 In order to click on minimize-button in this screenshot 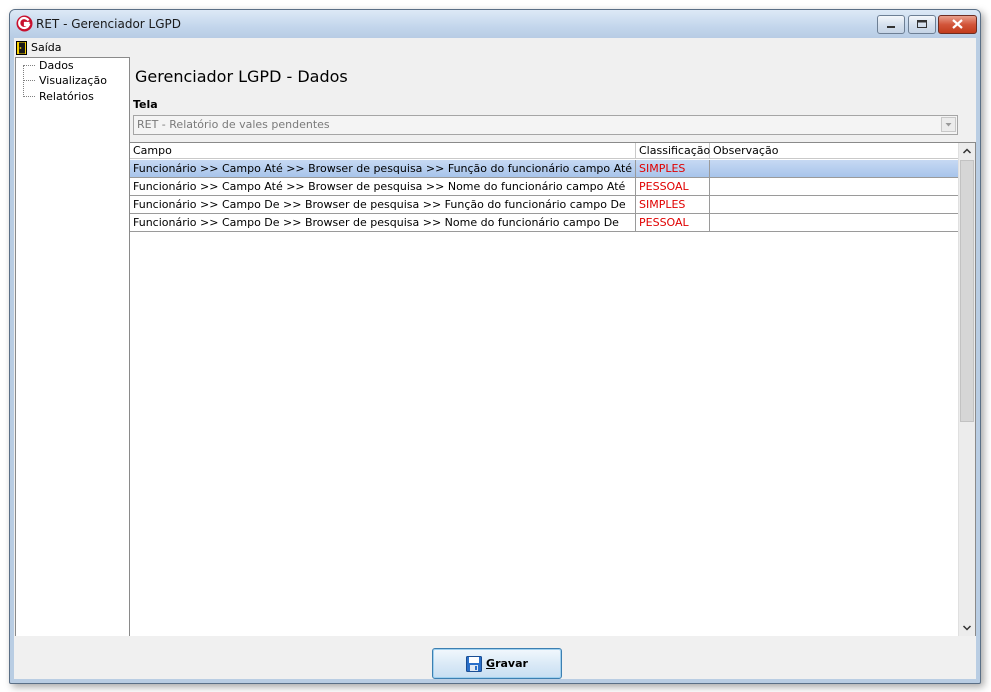, I will do `click(891, 24)`.